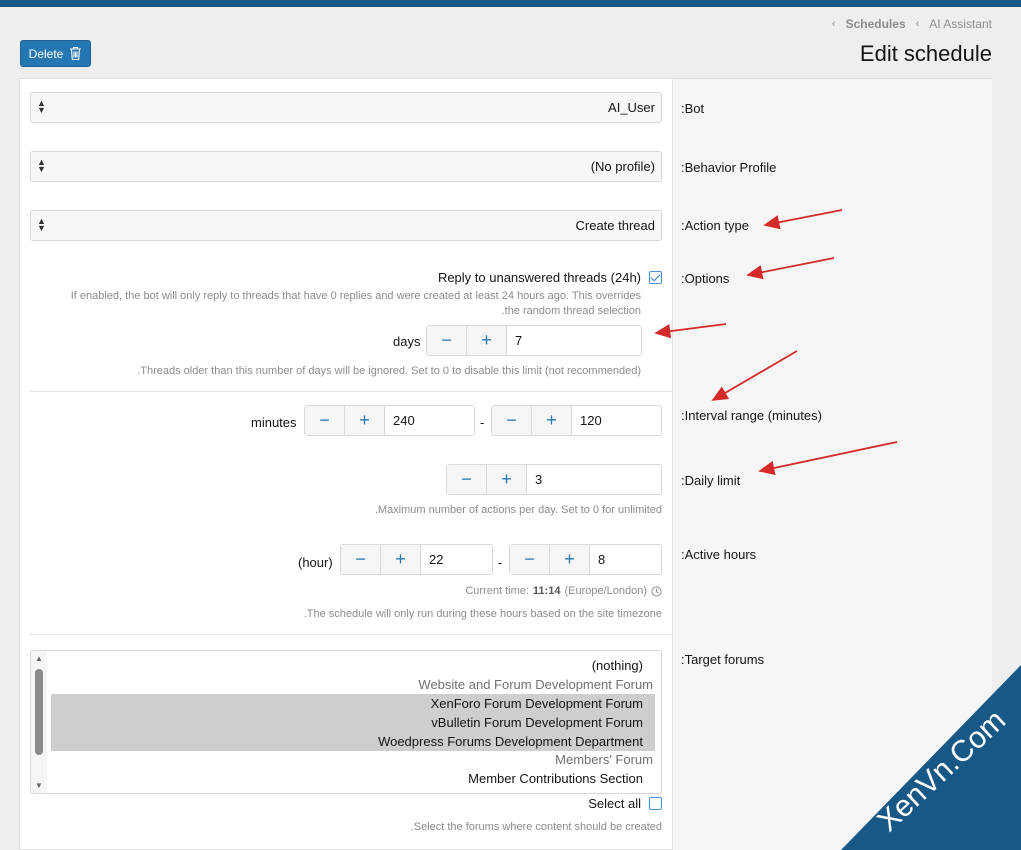  What do you see at coordinates (960, 24) in the screenshot?
I see `breadcrumb-ai-assistant: AI Assistant` at bounding box center [960, 24].